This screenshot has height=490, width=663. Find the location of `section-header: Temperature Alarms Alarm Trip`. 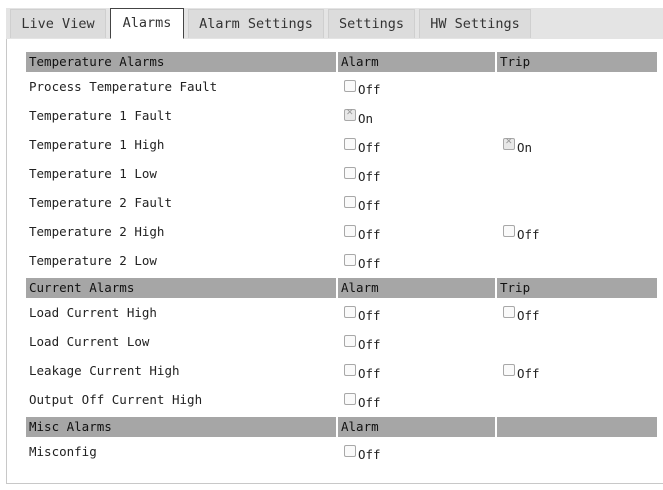

section-header: Temperature Alarms Alarm Trip is located at coordinates (341, 62).